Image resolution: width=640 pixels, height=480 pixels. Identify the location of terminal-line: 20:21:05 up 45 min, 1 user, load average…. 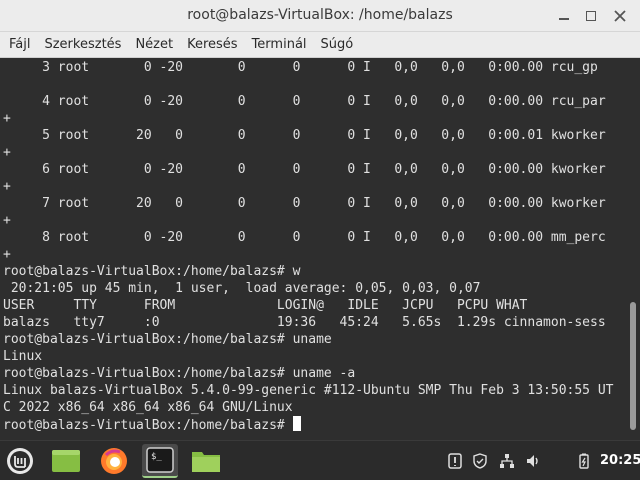
(242, 288).